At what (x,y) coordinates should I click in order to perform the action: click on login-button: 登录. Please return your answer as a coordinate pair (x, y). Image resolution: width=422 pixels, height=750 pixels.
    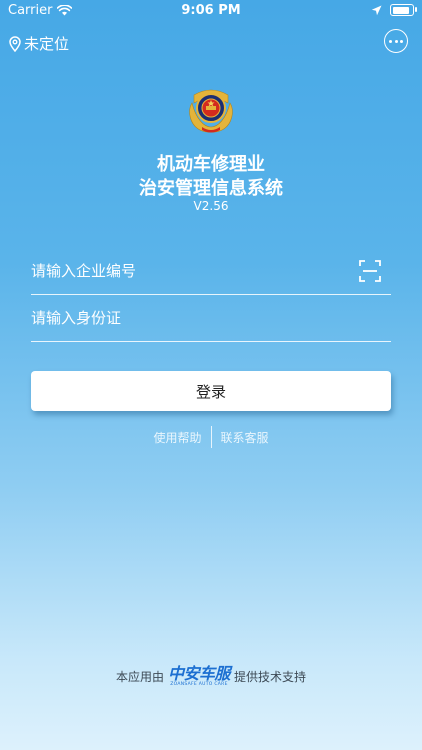
    Looking at the image, I should click on (211, 391).